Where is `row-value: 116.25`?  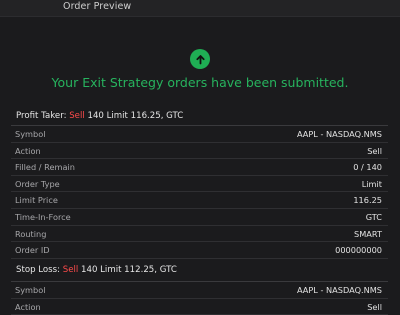 row-value: 116.25 is located at coordinates (367, 200).